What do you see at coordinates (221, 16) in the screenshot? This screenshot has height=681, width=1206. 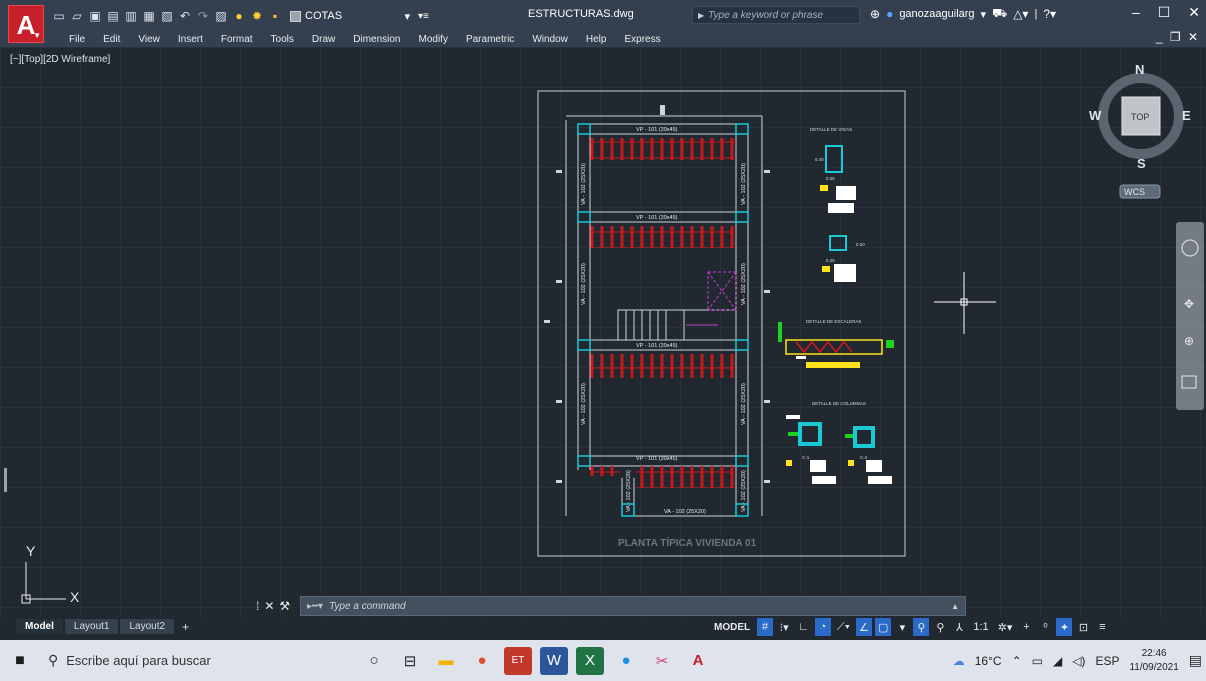 I see `match-properties-icon: ▨` at bounding box center [221, 16].